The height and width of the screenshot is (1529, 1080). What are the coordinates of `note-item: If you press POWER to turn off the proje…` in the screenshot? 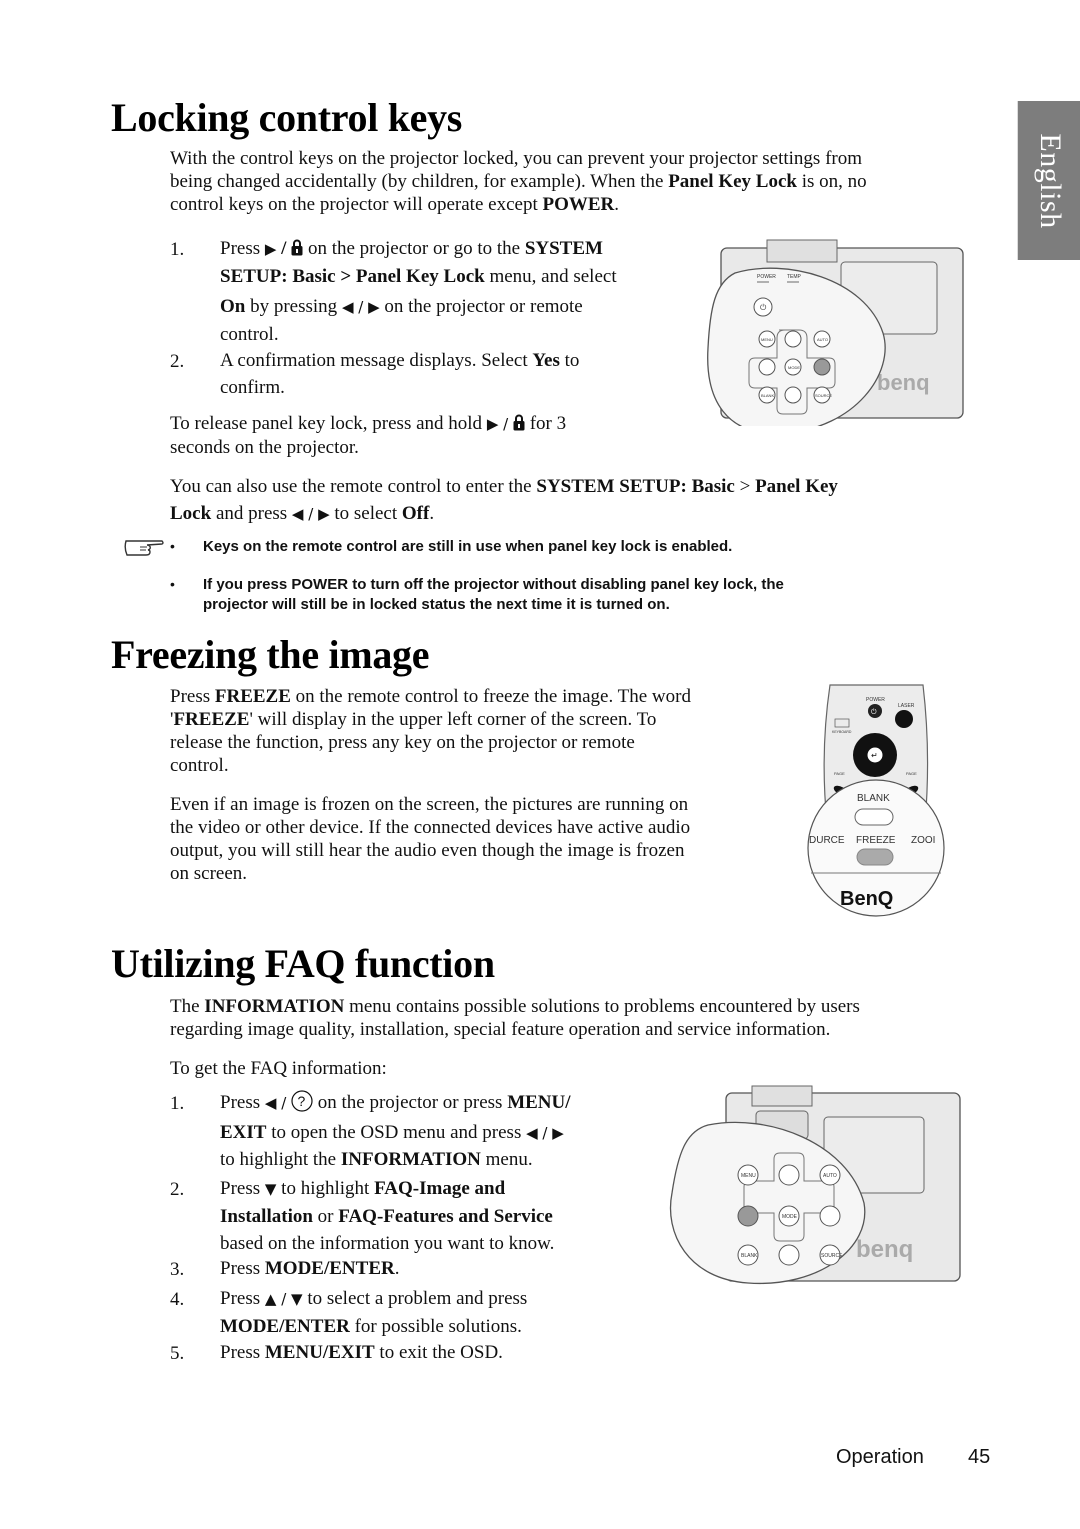 It's located at (493, 594).